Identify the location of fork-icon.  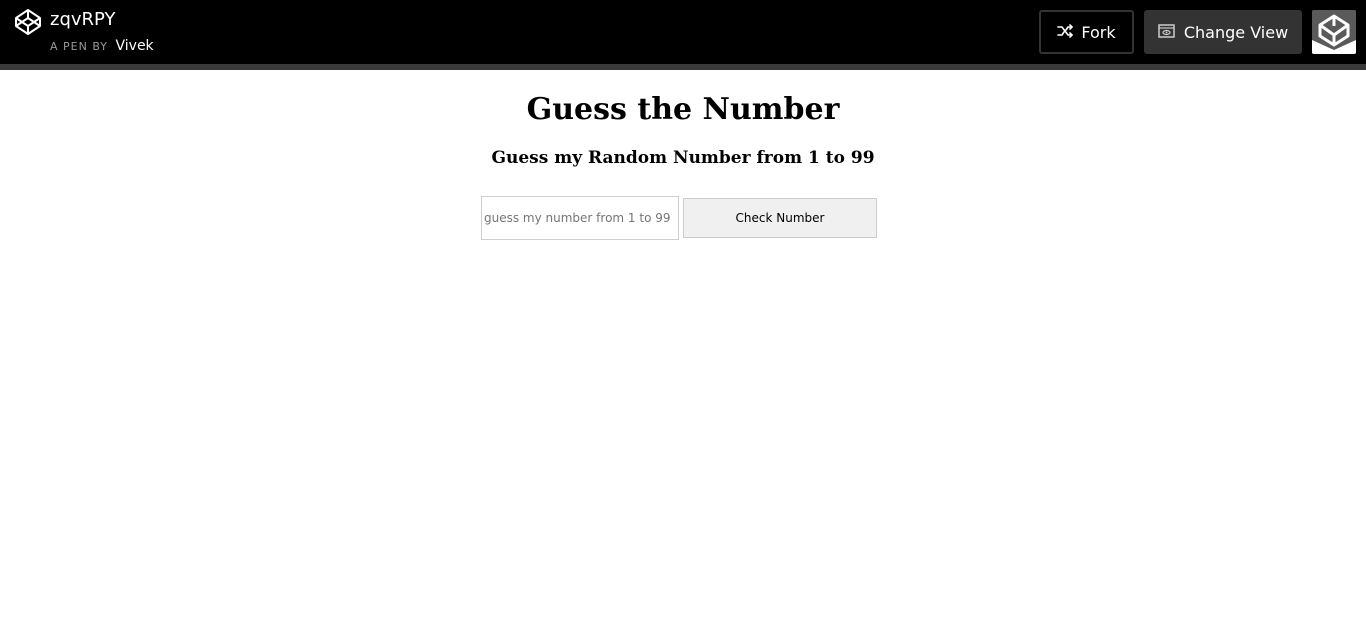
(1065, 32).